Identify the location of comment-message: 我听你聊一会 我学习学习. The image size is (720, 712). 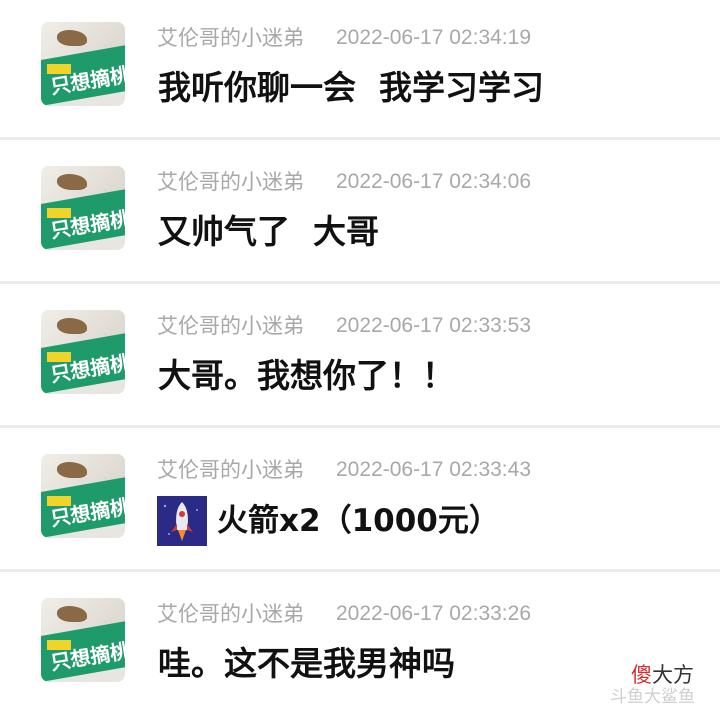
(351, 87).